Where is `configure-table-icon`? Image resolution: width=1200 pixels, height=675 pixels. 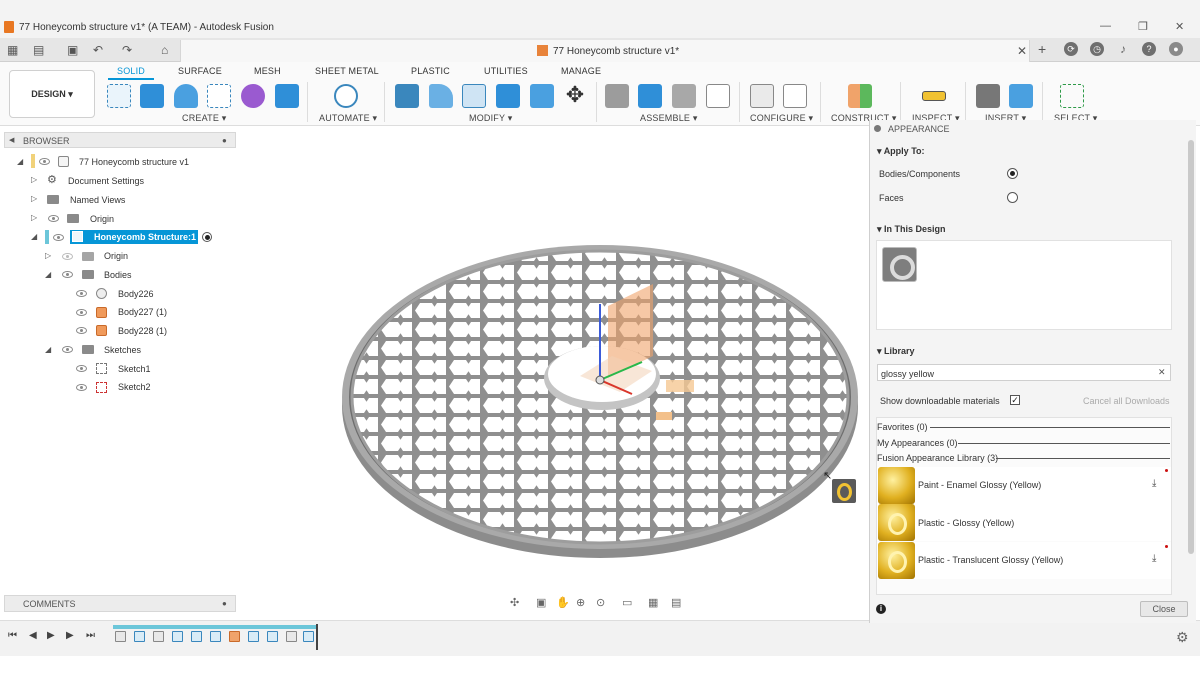
configure-table-icon is located at coordinates (795, 96).